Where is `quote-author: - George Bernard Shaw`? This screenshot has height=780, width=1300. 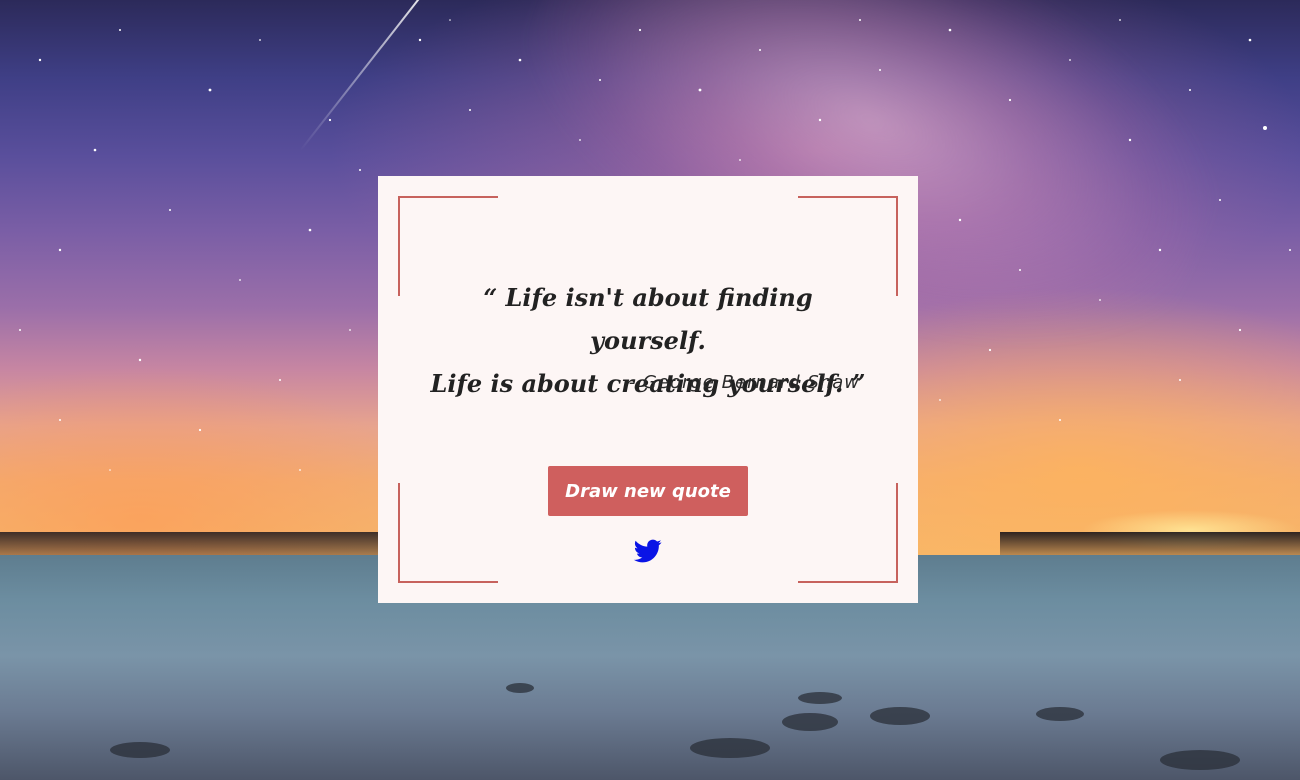
quote-author: - George Bernard Shaw is located at coordinates (744, 382).